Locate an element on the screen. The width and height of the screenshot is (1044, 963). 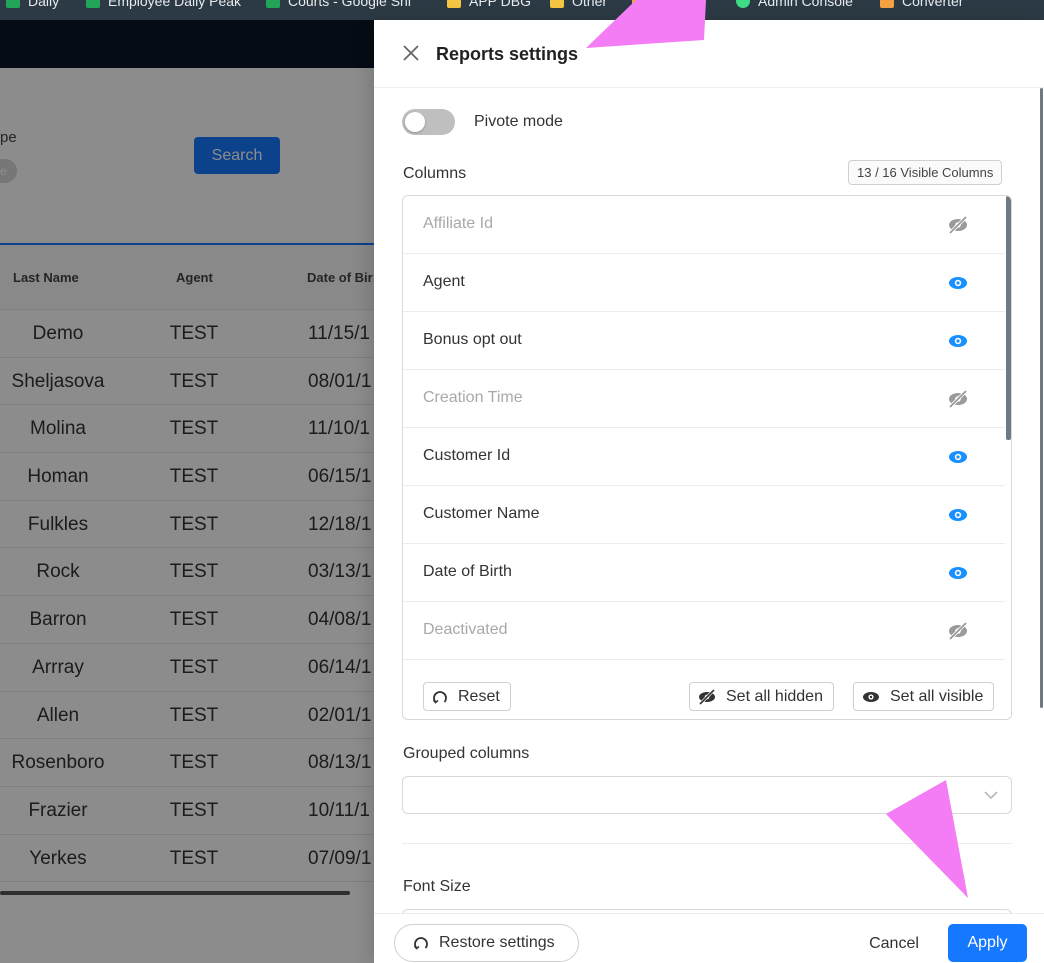
bookmark-converter: Converter is located at coordinates (921, 5).